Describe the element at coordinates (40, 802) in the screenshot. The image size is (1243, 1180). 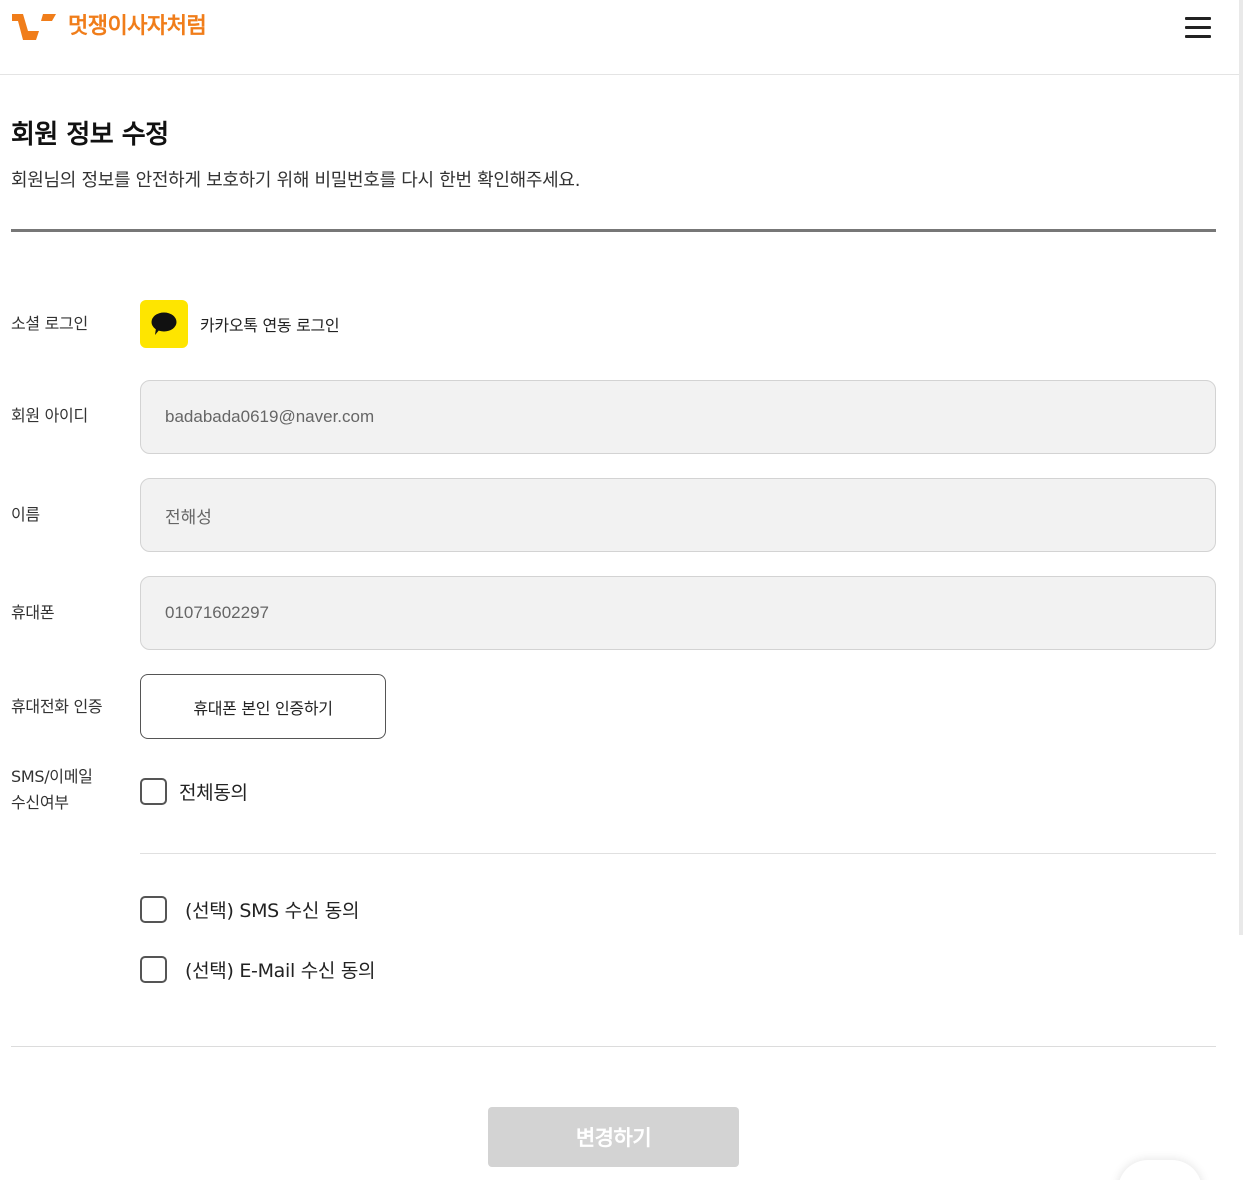
I see `consent-label-line2: 수신여부` at that location.